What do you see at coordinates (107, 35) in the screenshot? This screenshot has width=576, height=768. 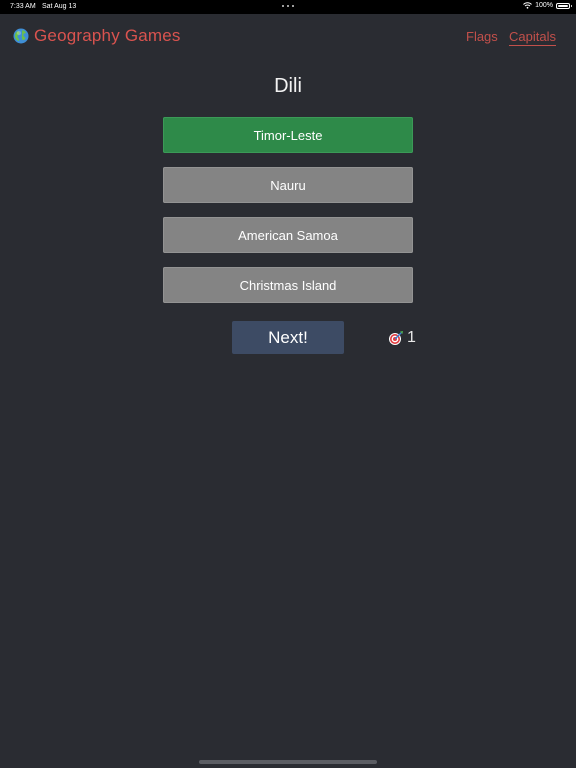 I see `app-title: Geography Games` at bounding box center [107, 35].